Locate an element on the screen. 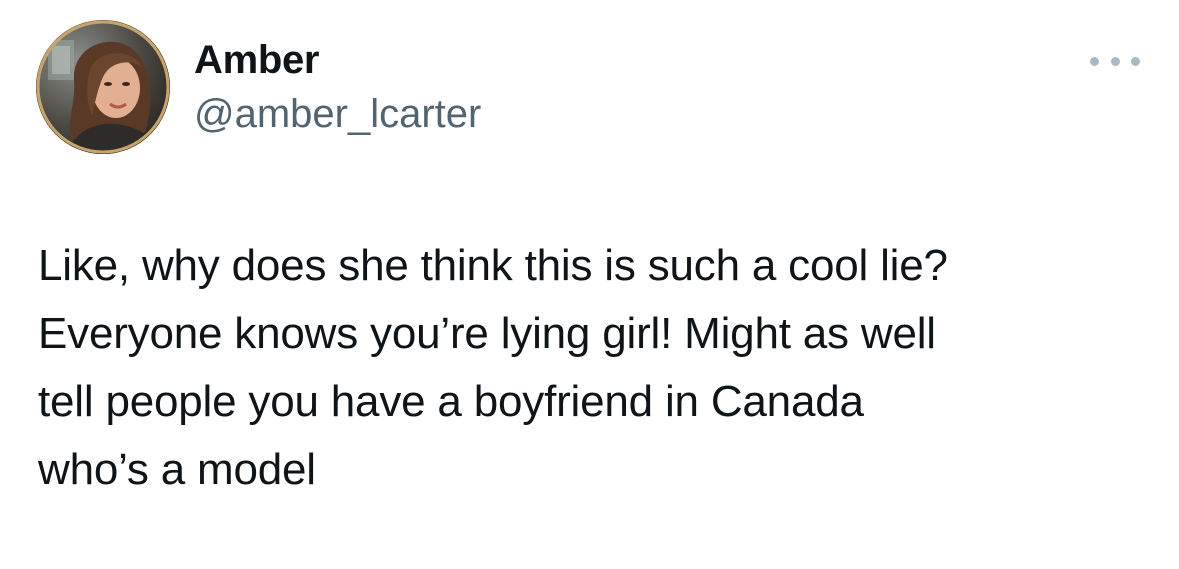  user-handle: @amber_lcarter is located at coordinates (337, 114).